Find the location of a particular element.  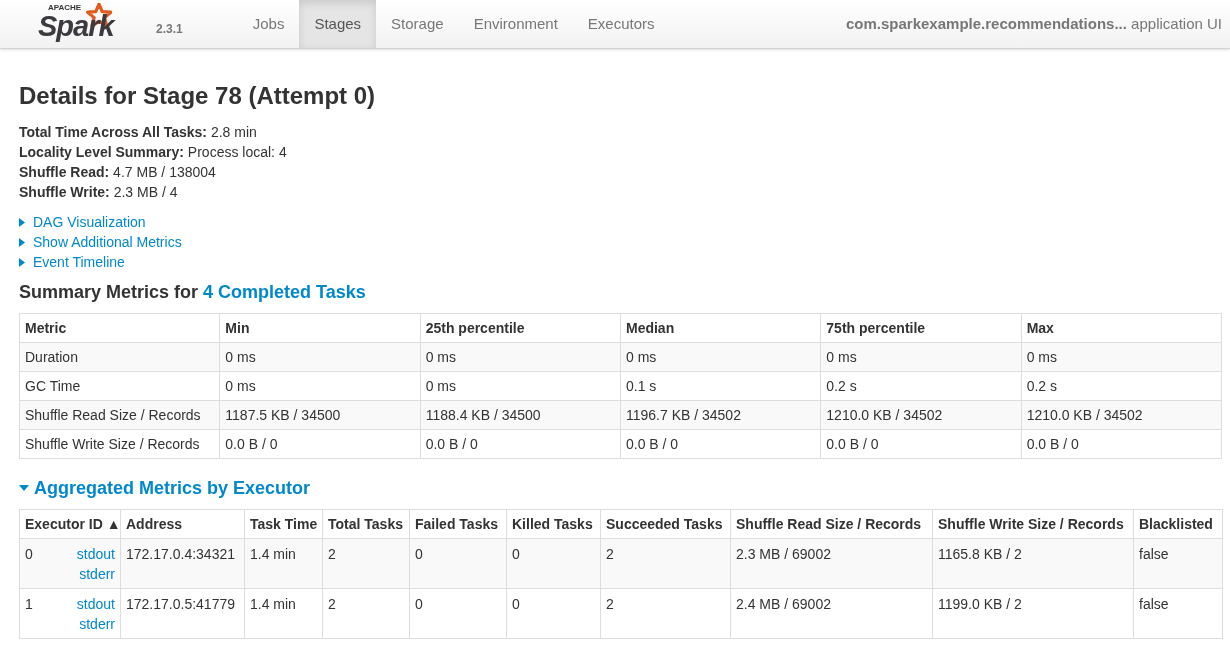

app-name: com.sparkexample.recommendations... application UI is located at coordinates (1034, 23).